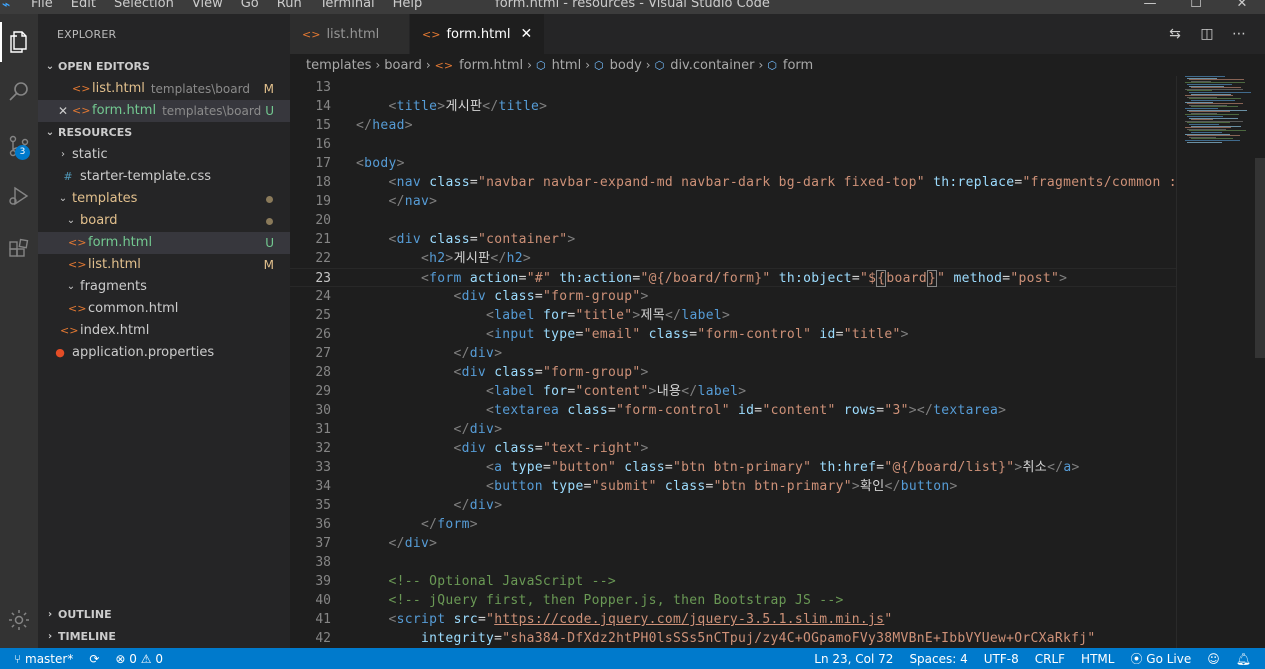  I want to click on code-line: 39 <!-- Optional JavaScript -->, so click(733, 581).